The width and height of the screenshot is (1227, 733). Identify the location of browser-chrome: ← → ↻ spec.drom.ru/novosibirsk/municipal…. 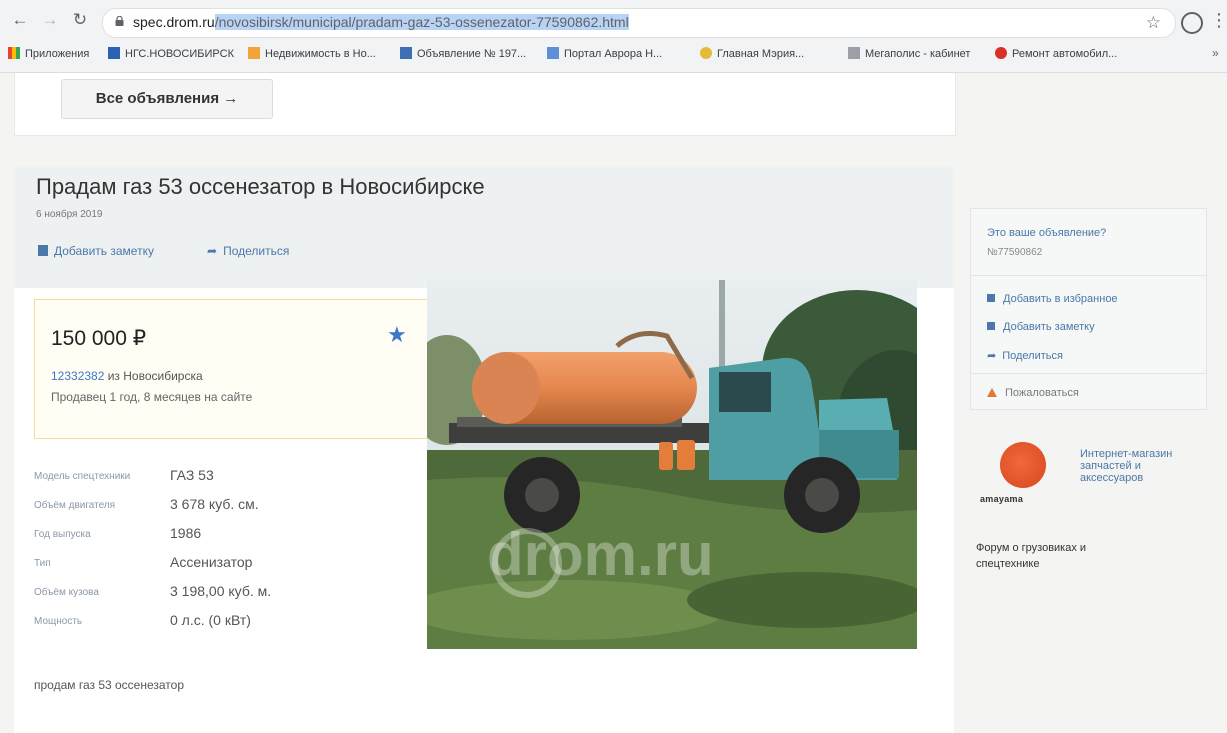
(613, 36).